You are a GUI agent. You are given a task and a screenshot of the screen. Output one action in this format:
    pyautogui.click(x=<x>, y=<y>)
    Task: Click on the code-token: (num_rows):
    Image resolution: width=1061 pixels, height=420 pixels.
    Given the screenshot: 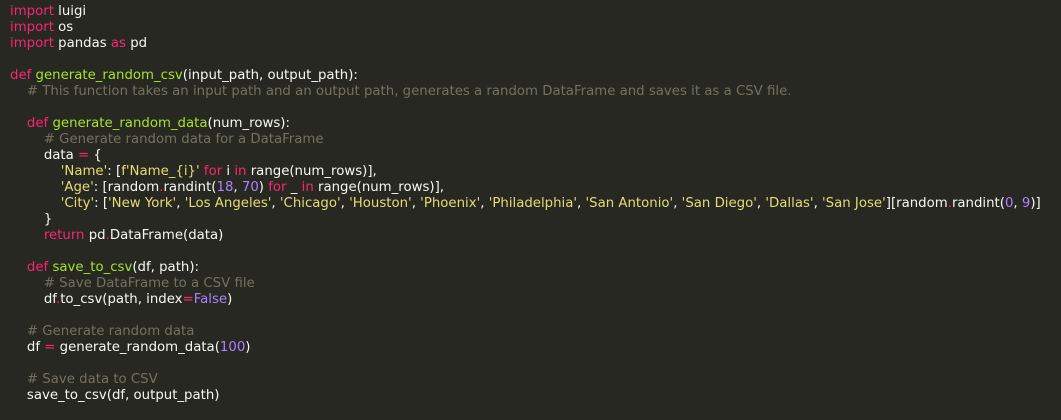 What is the action you would take?
    pyautogui.click(x=248, y=123)
    